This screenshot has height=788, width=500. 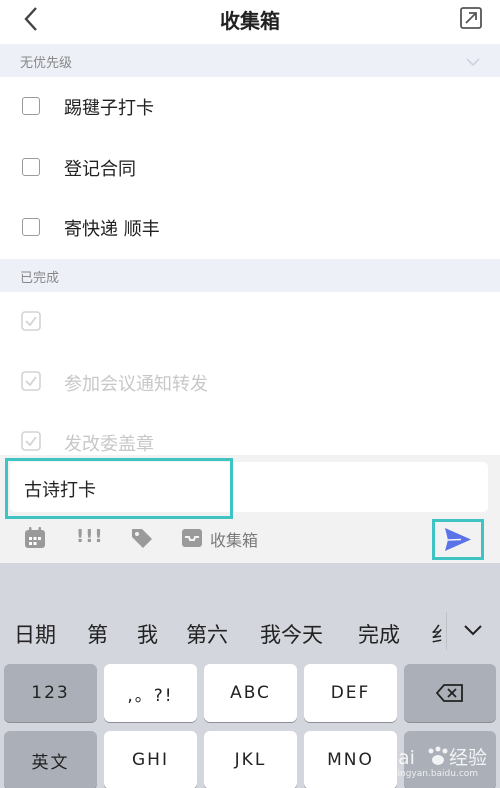 What do you see at coordinates (192, 538) in the screenshot?
I see `inbox-icon` at bounding box center [192, 538].